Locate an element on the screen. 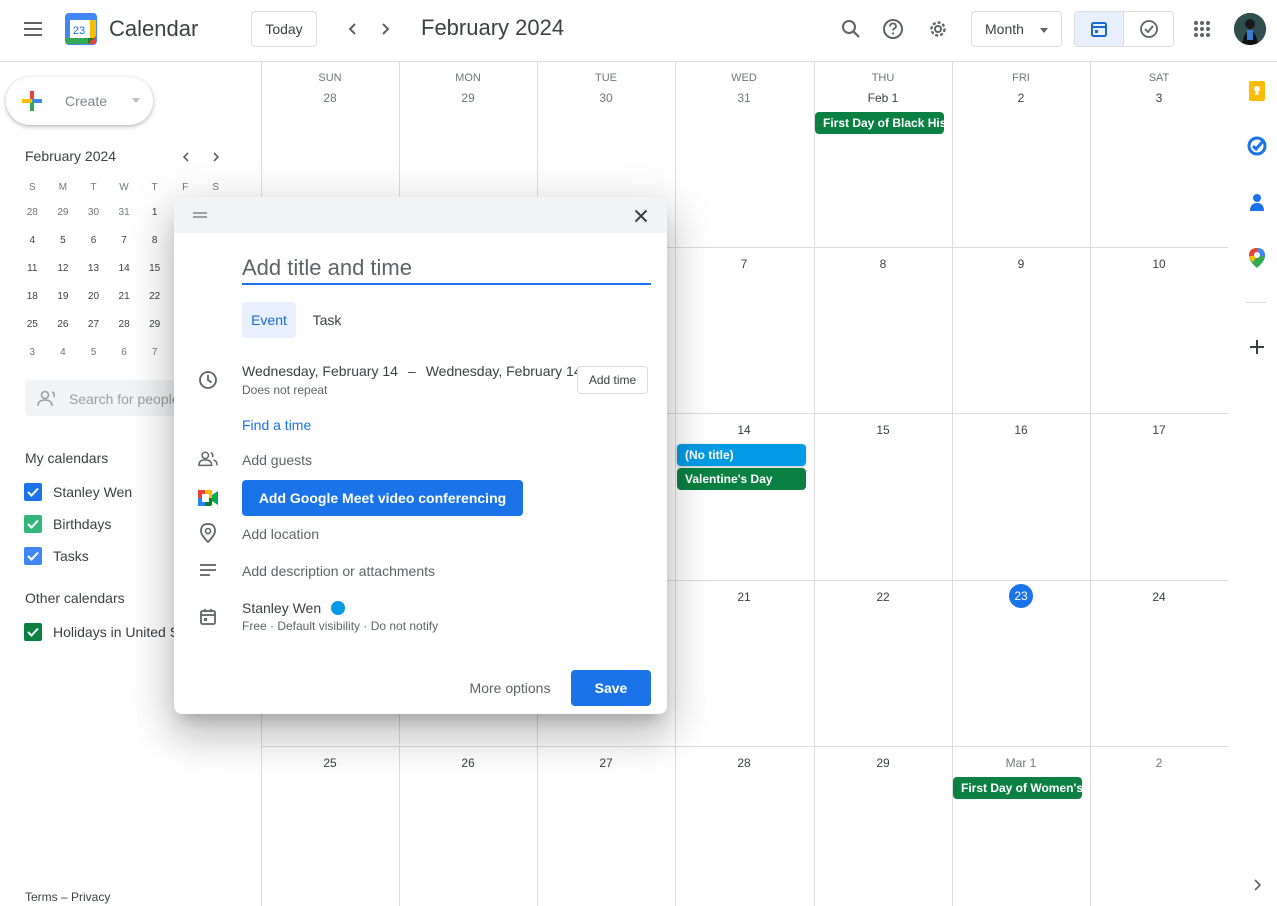 Image resolution: width=1277 pixels, height=906 pixels. main-menu-icon is located at coordinates (33, 29).